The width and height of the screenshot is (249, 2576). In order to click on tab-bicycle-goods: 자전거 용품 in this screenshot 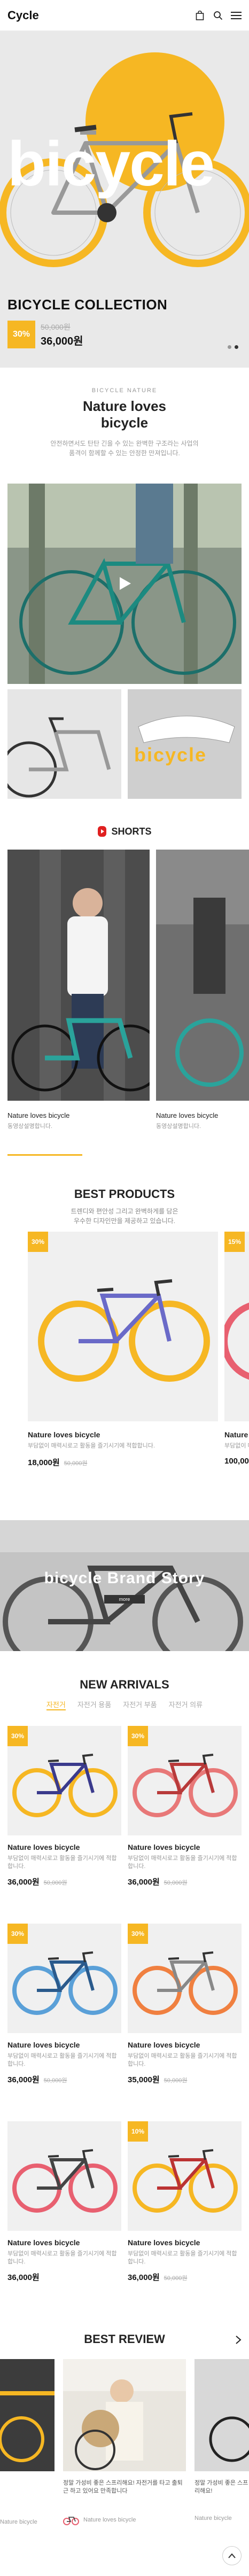, I will do `click(94, 1704)`.